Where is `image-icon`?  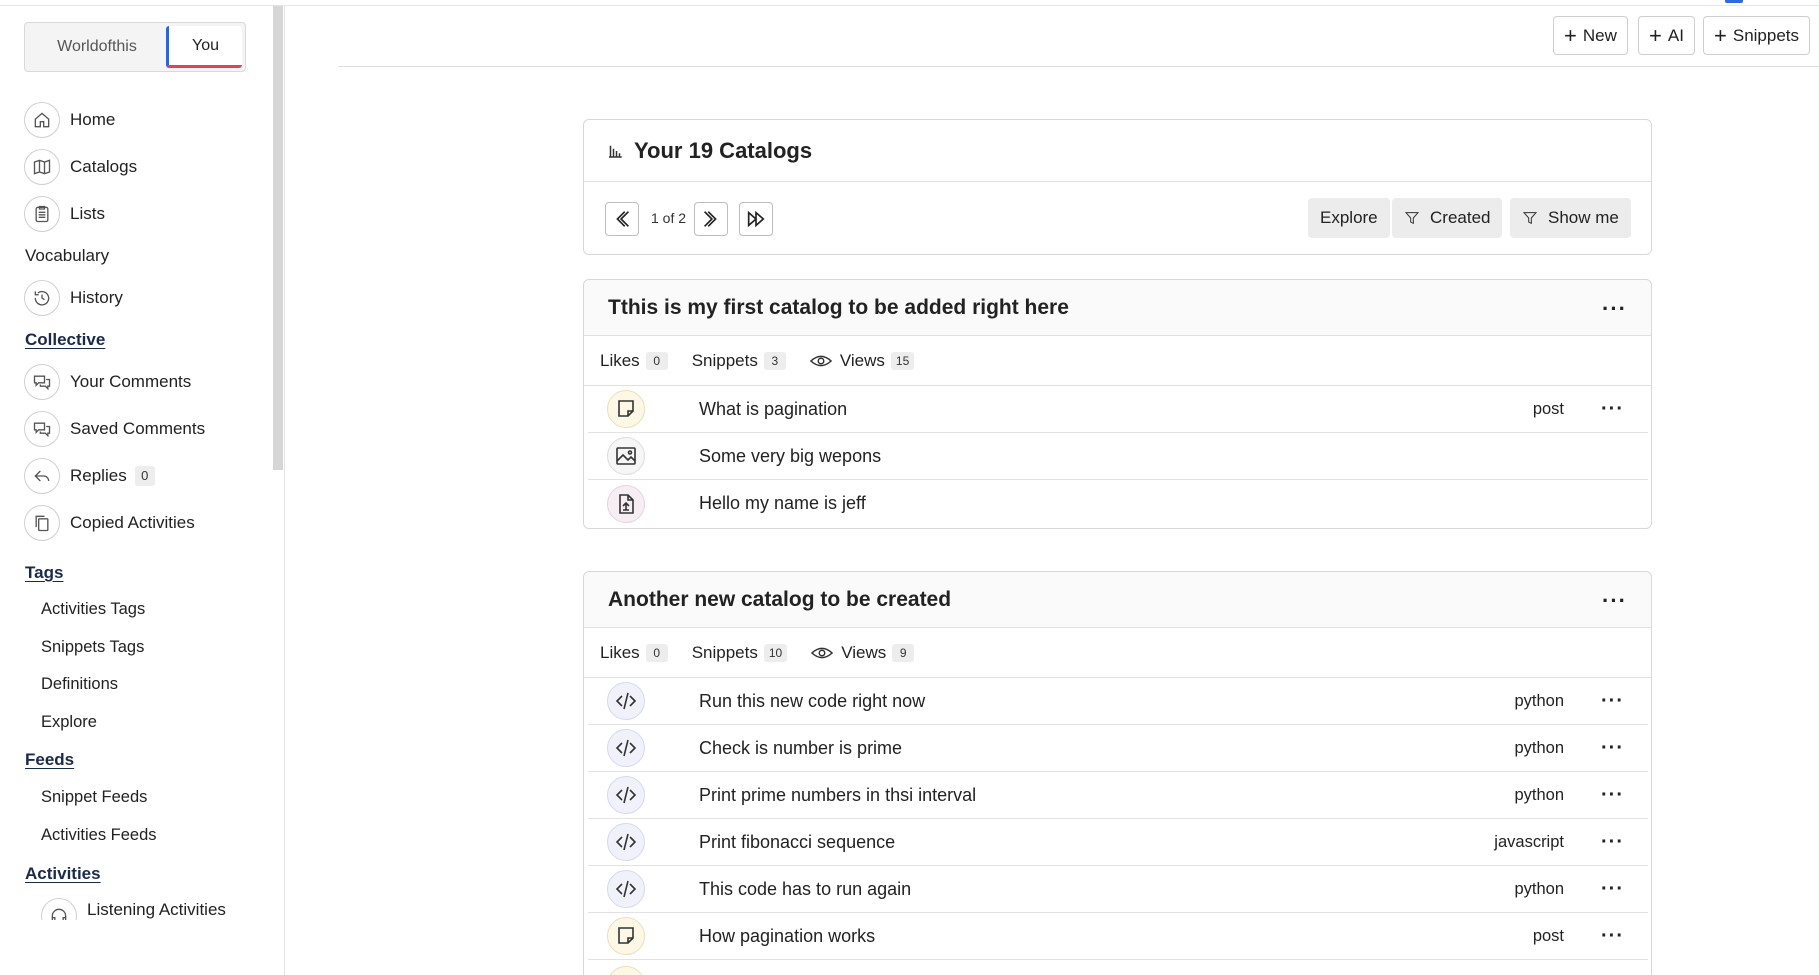 image-icon is located at coordinates (626, 456).